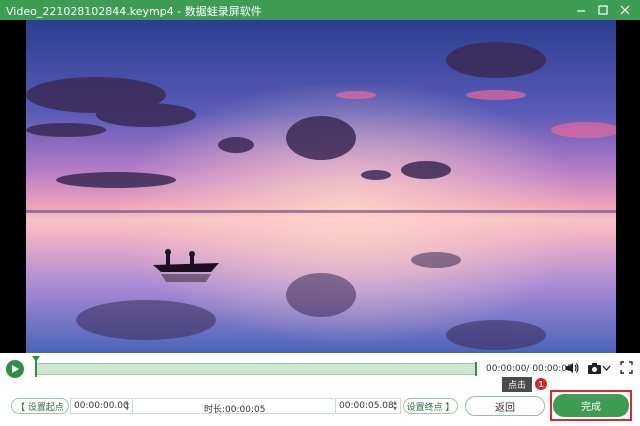 The width and height of the screenshot is (640, 426). Describe the element at coordinates (508, 369) in the screenshot. I see `current-time: 00:00:00/` at that location.